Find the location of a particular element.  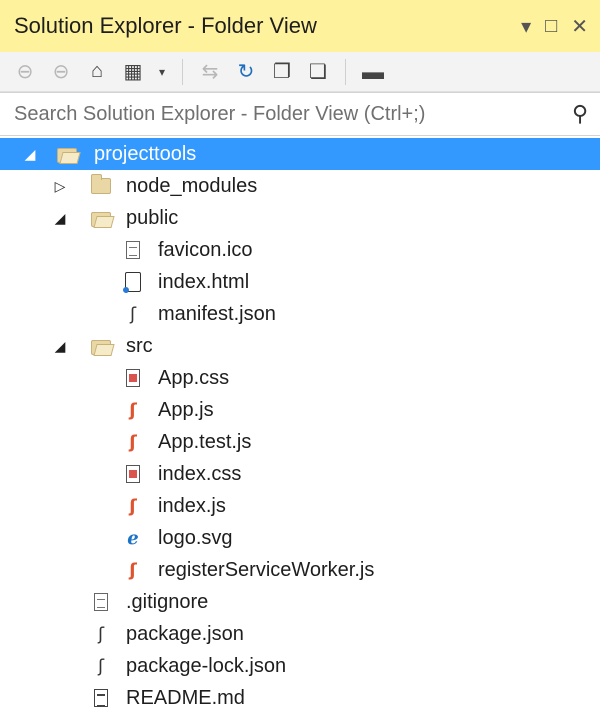

dropdown-icon: ▾ is located at coordinates (162, 72).